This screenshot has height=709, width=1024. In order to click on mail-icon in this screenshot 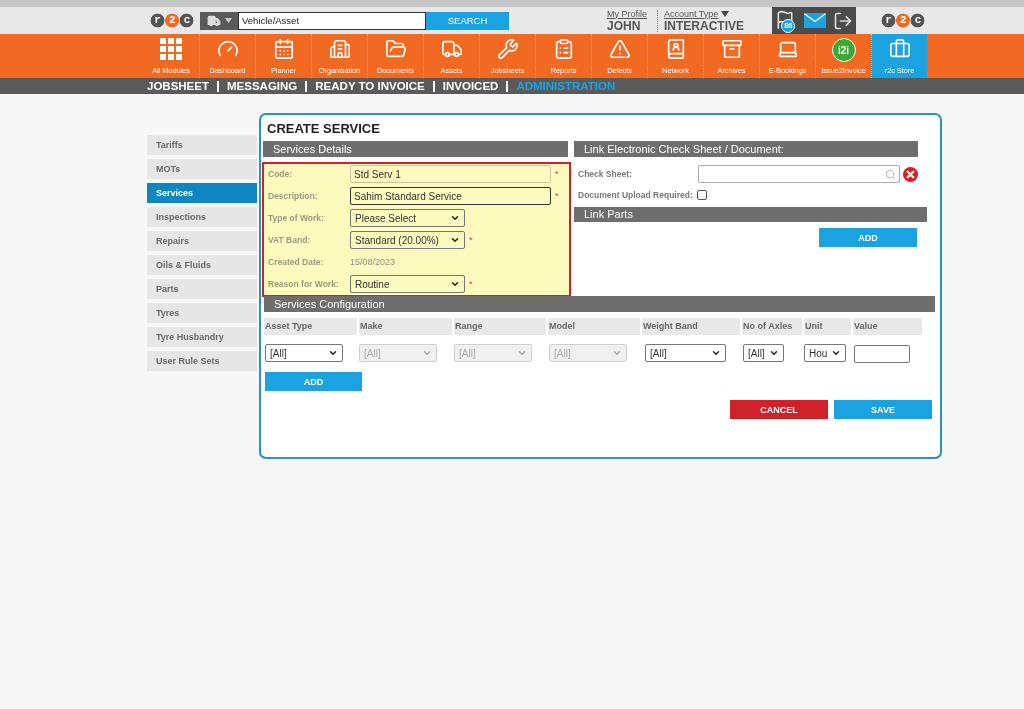, I will do `click(815, 20)`.